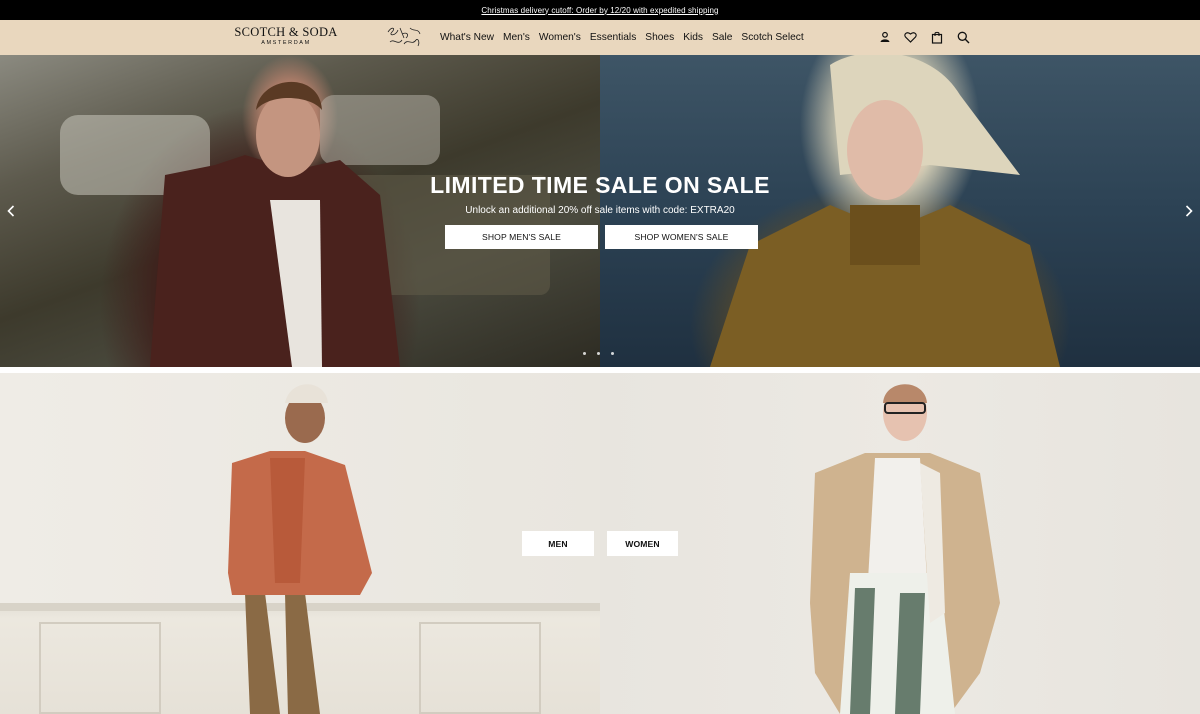 This screenshot has width=1200, height=714. Describe the element at coordinates (772, 37) in the screenshot. I see `nav-scotch-select: Scotch Select` at that location.